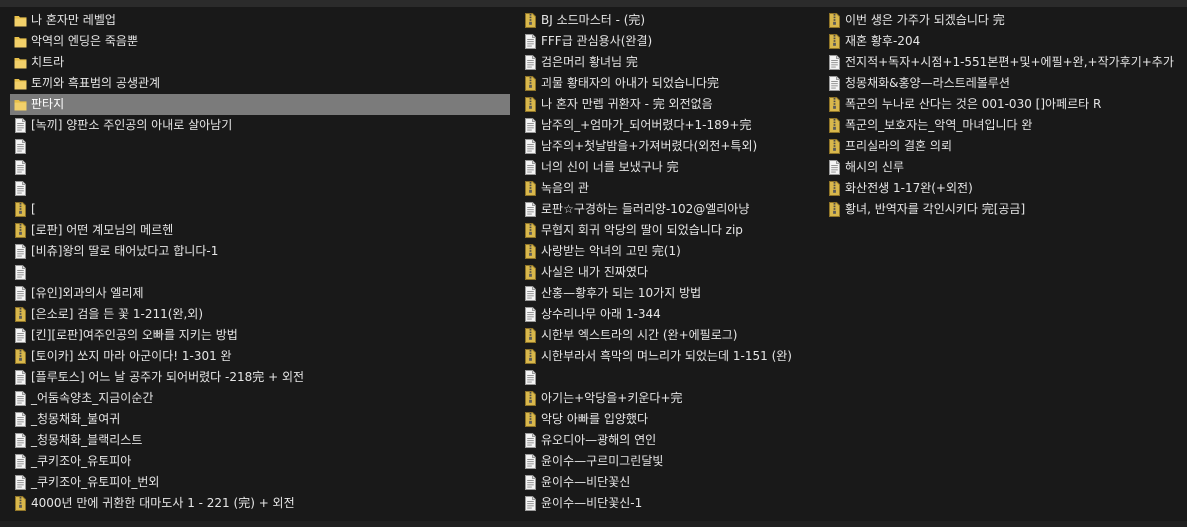  Describe the element at coordinates (260, 398) in the screenshot. I see `file-item: _어둠속양초_지금이순간` at that location.